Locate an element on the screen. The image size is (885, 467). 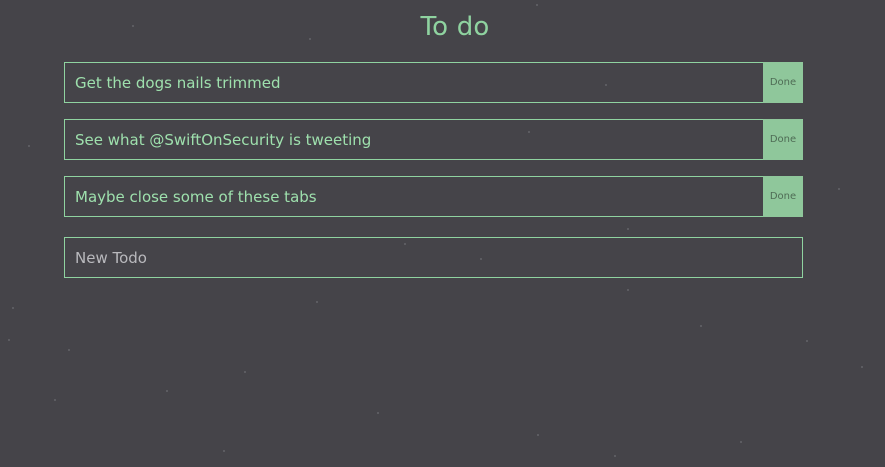
todo-text: Maybe close some of these tabs is located at coordinates (196, 196).